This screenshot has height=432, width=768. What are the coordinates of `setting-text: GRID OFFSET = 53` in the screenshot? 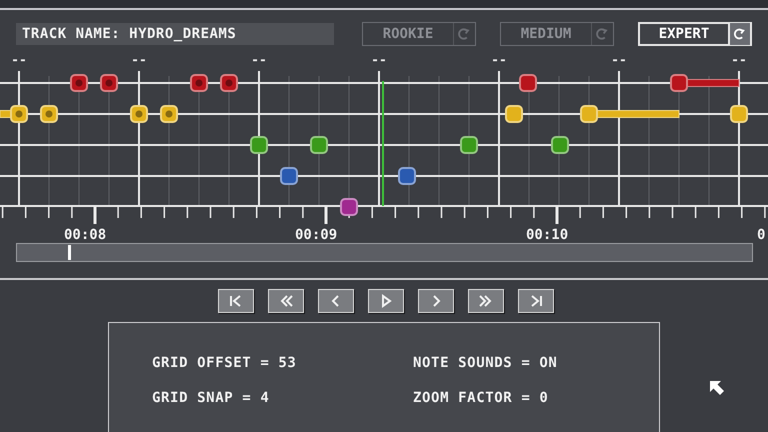 It's located at (225, 363).